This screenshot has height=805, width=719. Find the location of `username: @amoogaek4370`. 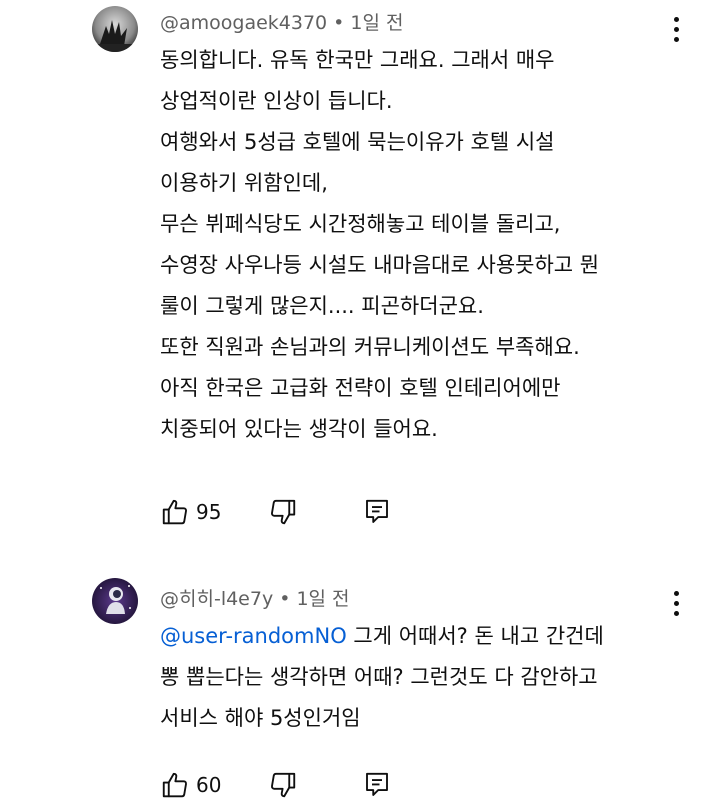

username: @amoogaek4370 is located at coordinates (243, 23).